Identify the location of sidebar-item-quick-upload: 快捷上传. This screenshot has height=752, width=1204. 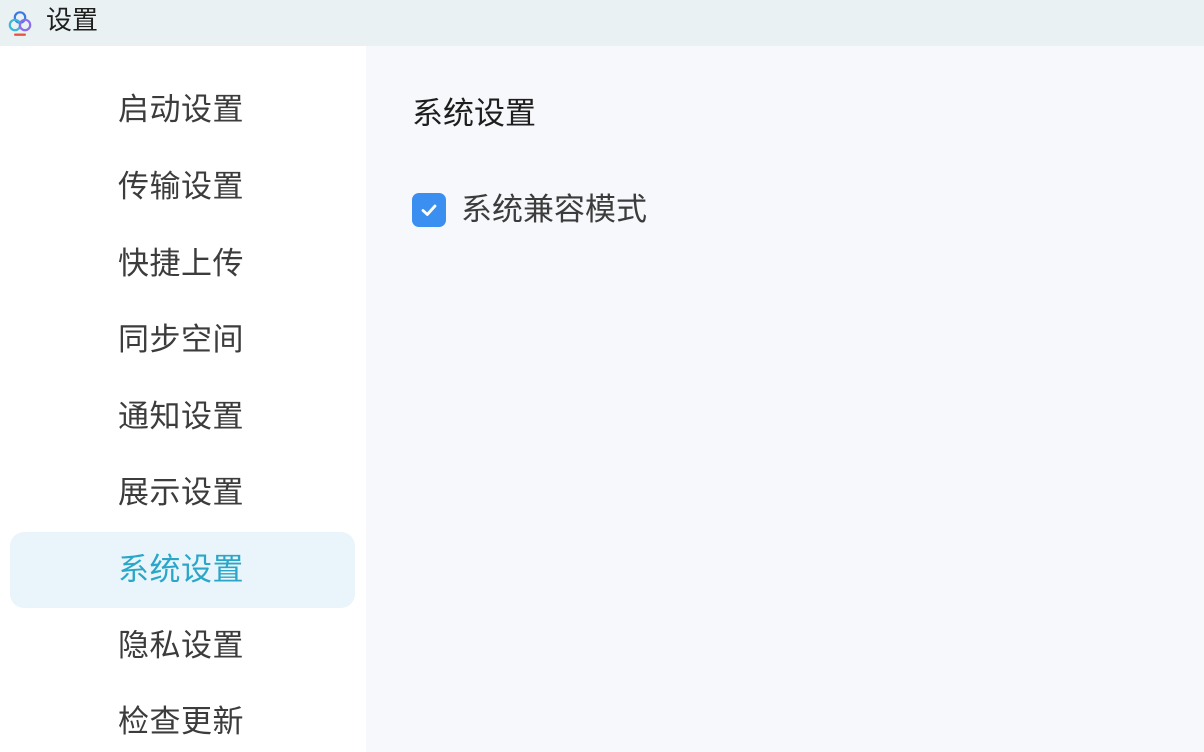
(182, 264).